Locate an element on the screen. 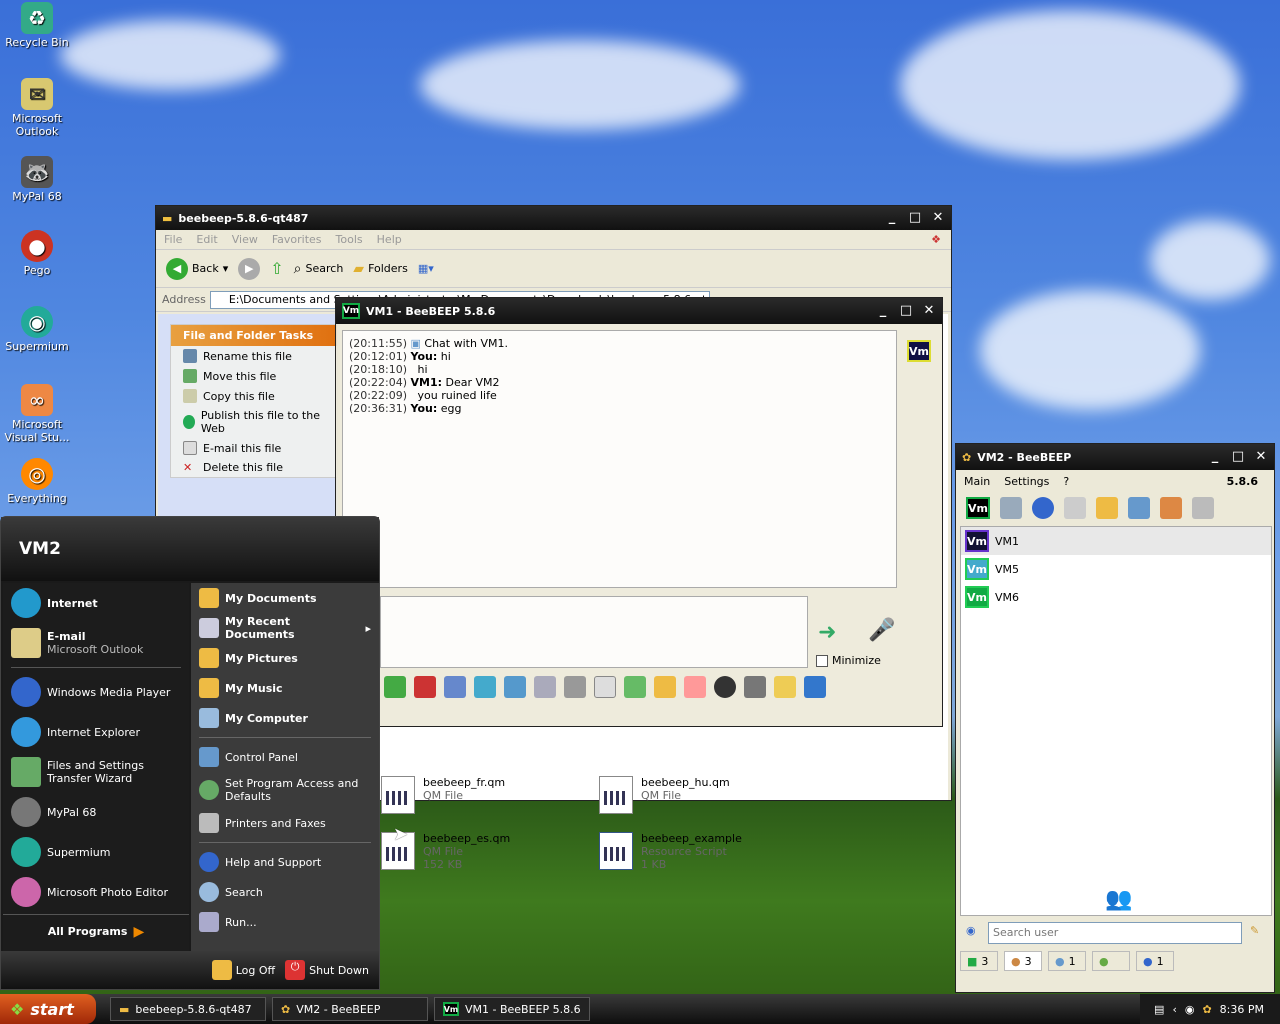 The height and width of the screenshot is (1024, 1280). task-email: E-mail this file is located at coordinates (254, 448).